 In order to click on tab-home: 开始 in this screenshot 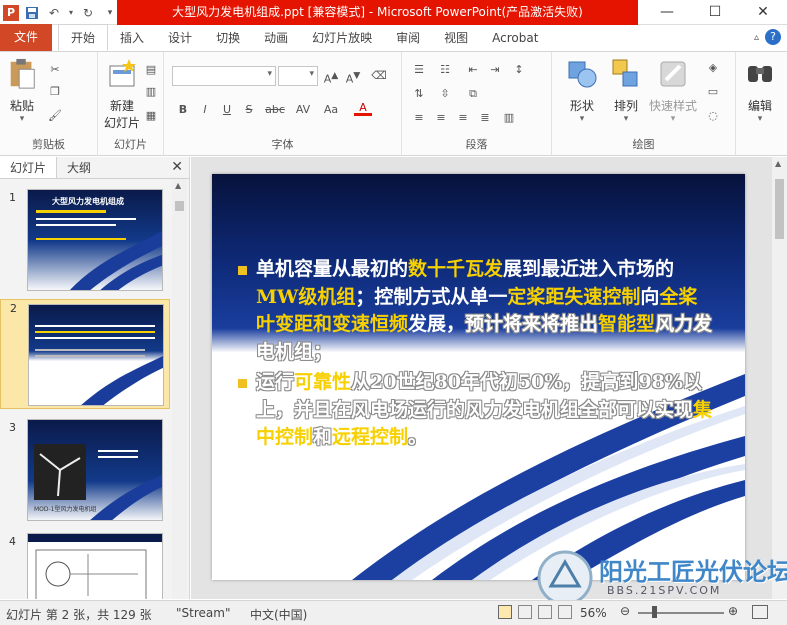, I will do `click(83, 37)`.